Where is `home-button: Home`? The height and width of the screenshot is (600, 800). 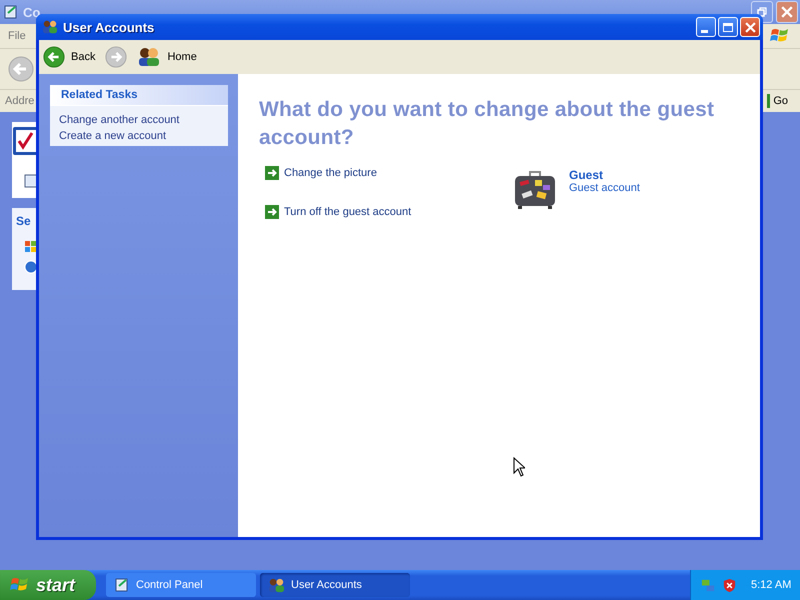 home-button: Home is located at coordinates (167, 57).